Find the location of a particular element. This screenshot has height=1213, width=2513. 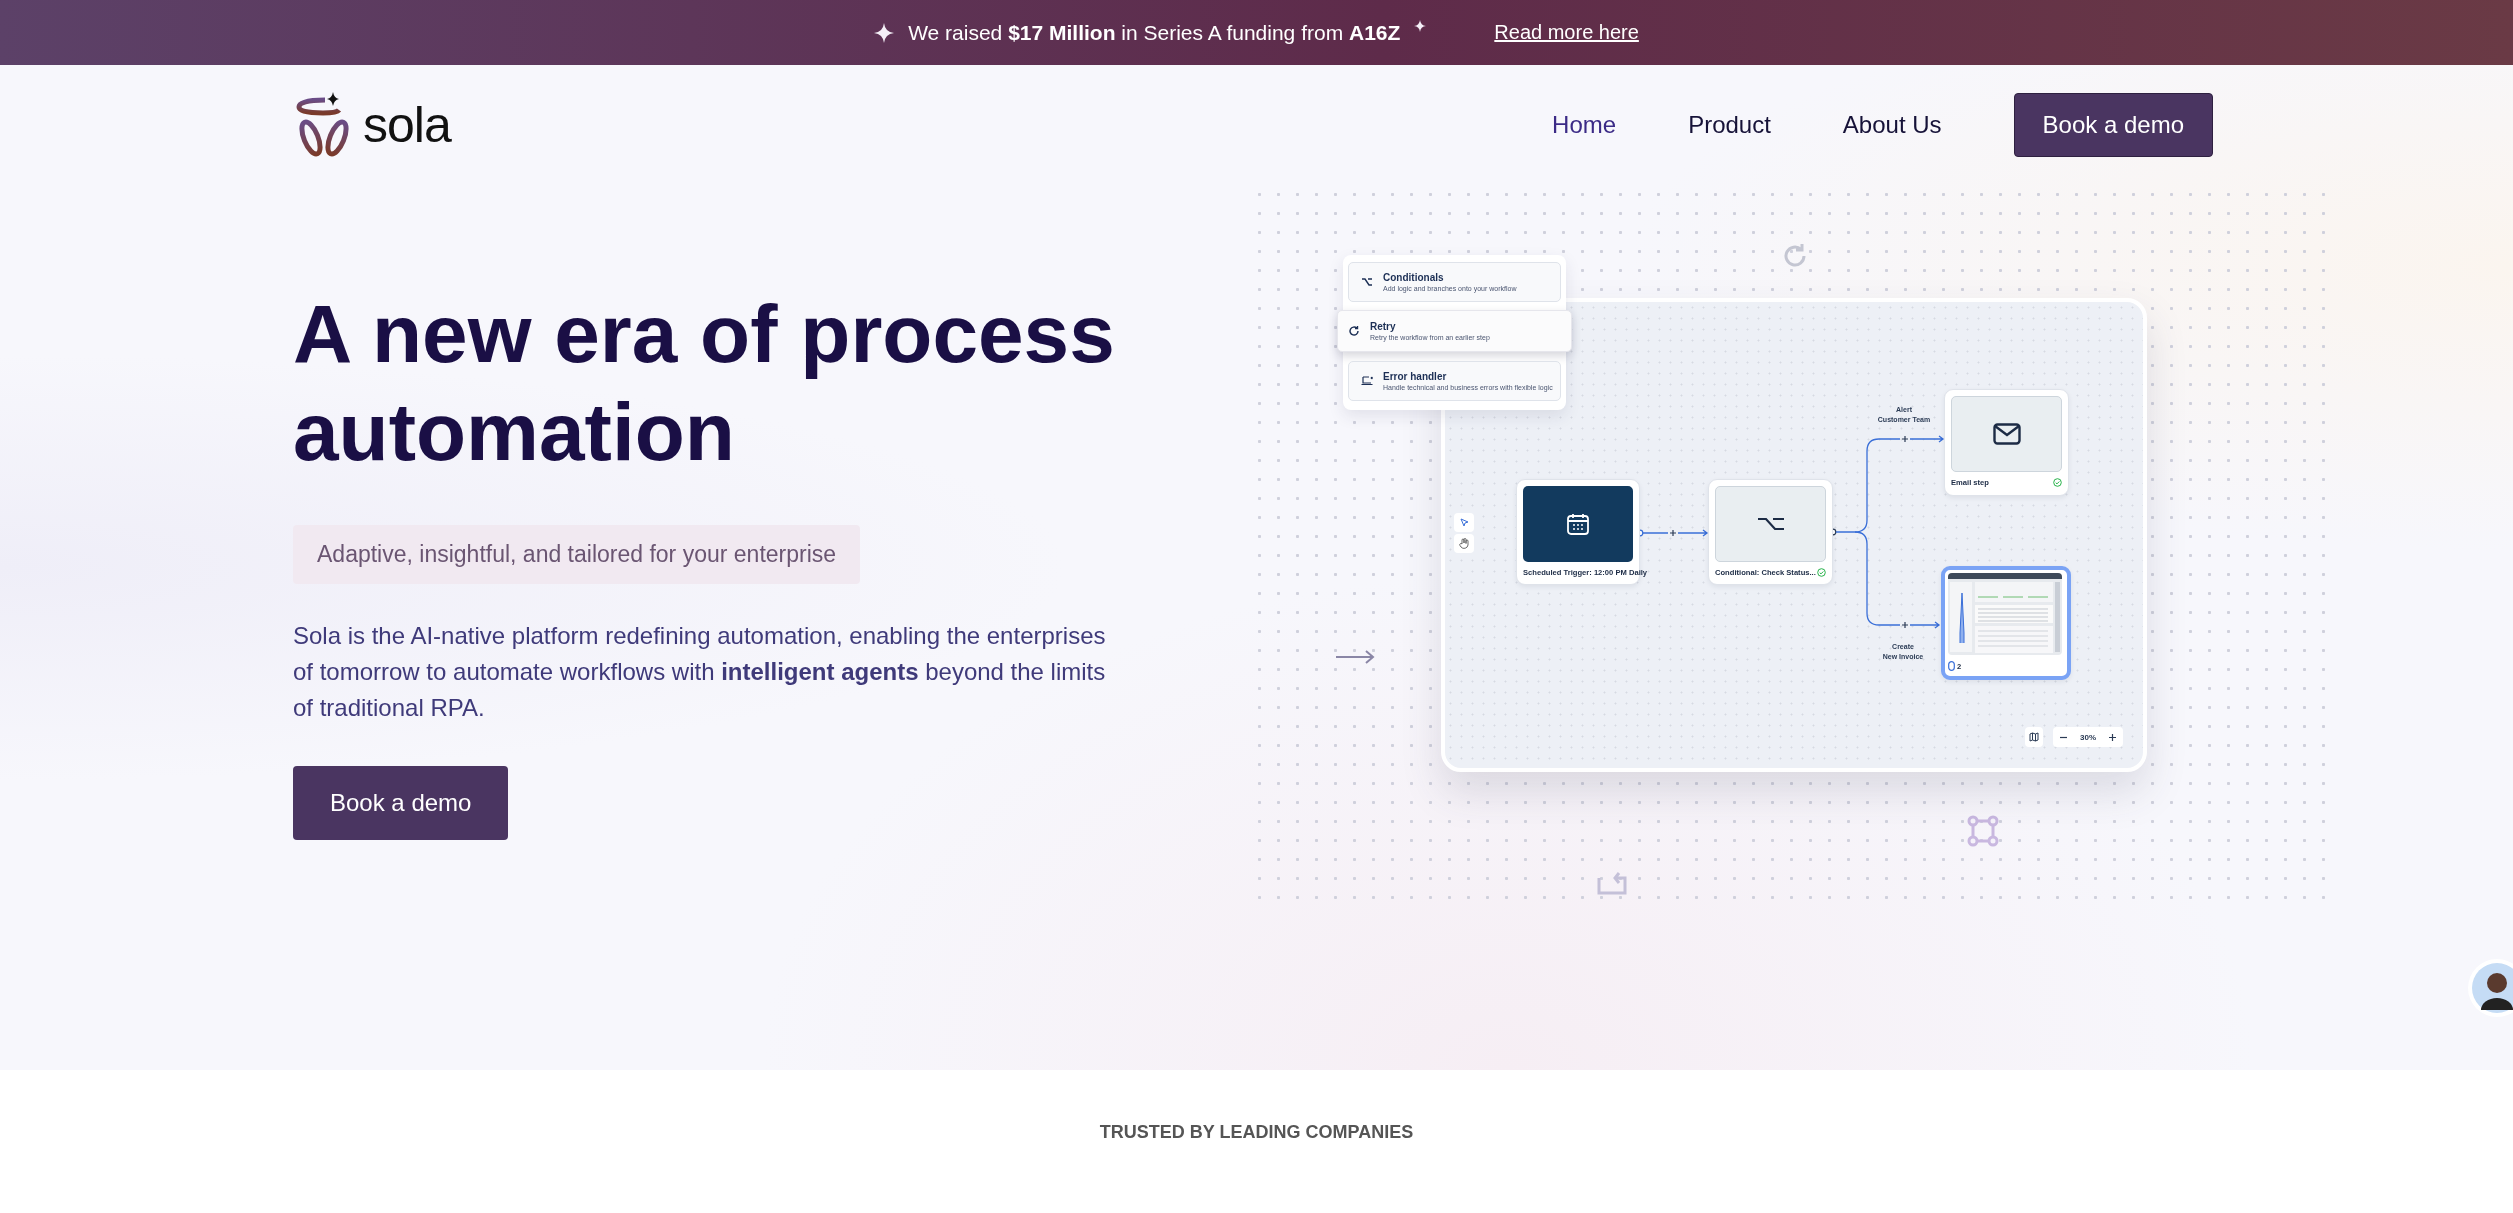

hand-icon is located at coordinates (1464, 543).